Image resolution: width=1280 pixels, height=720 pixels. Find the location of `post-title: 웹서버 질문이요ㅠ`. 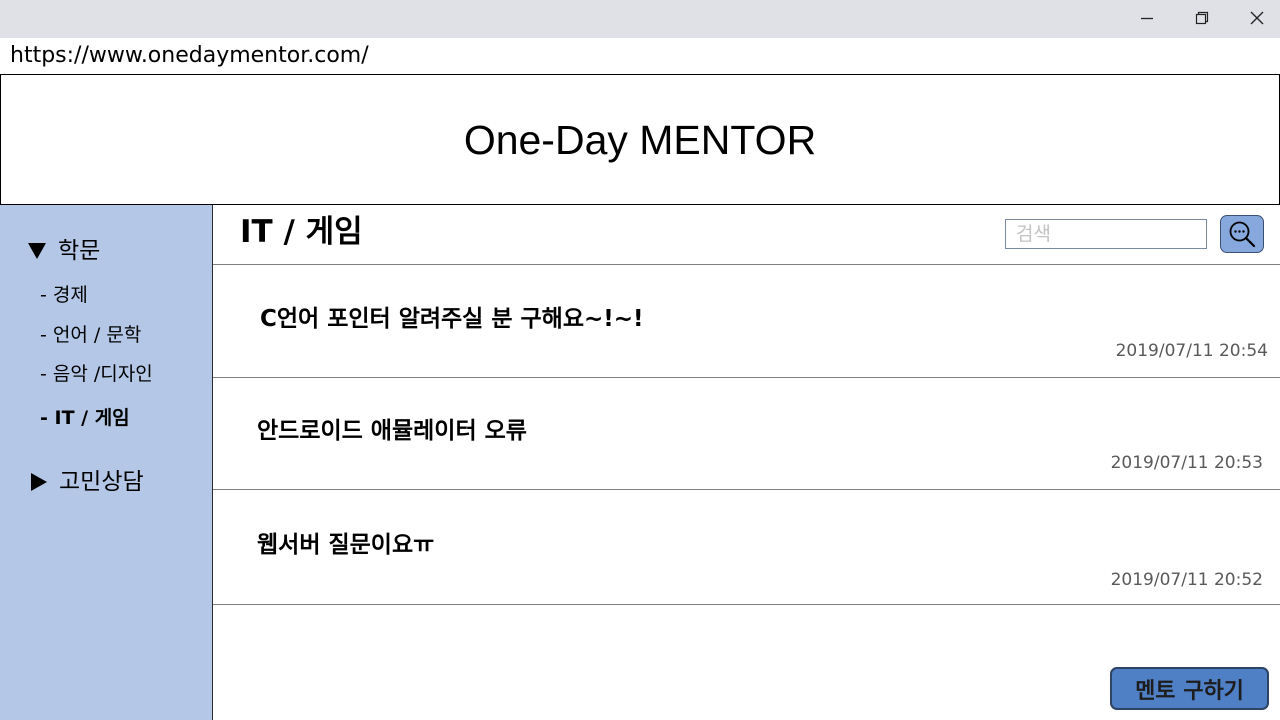

post-title: 웹서버 질문이요ㅠ is located at coordinates (345, 545).